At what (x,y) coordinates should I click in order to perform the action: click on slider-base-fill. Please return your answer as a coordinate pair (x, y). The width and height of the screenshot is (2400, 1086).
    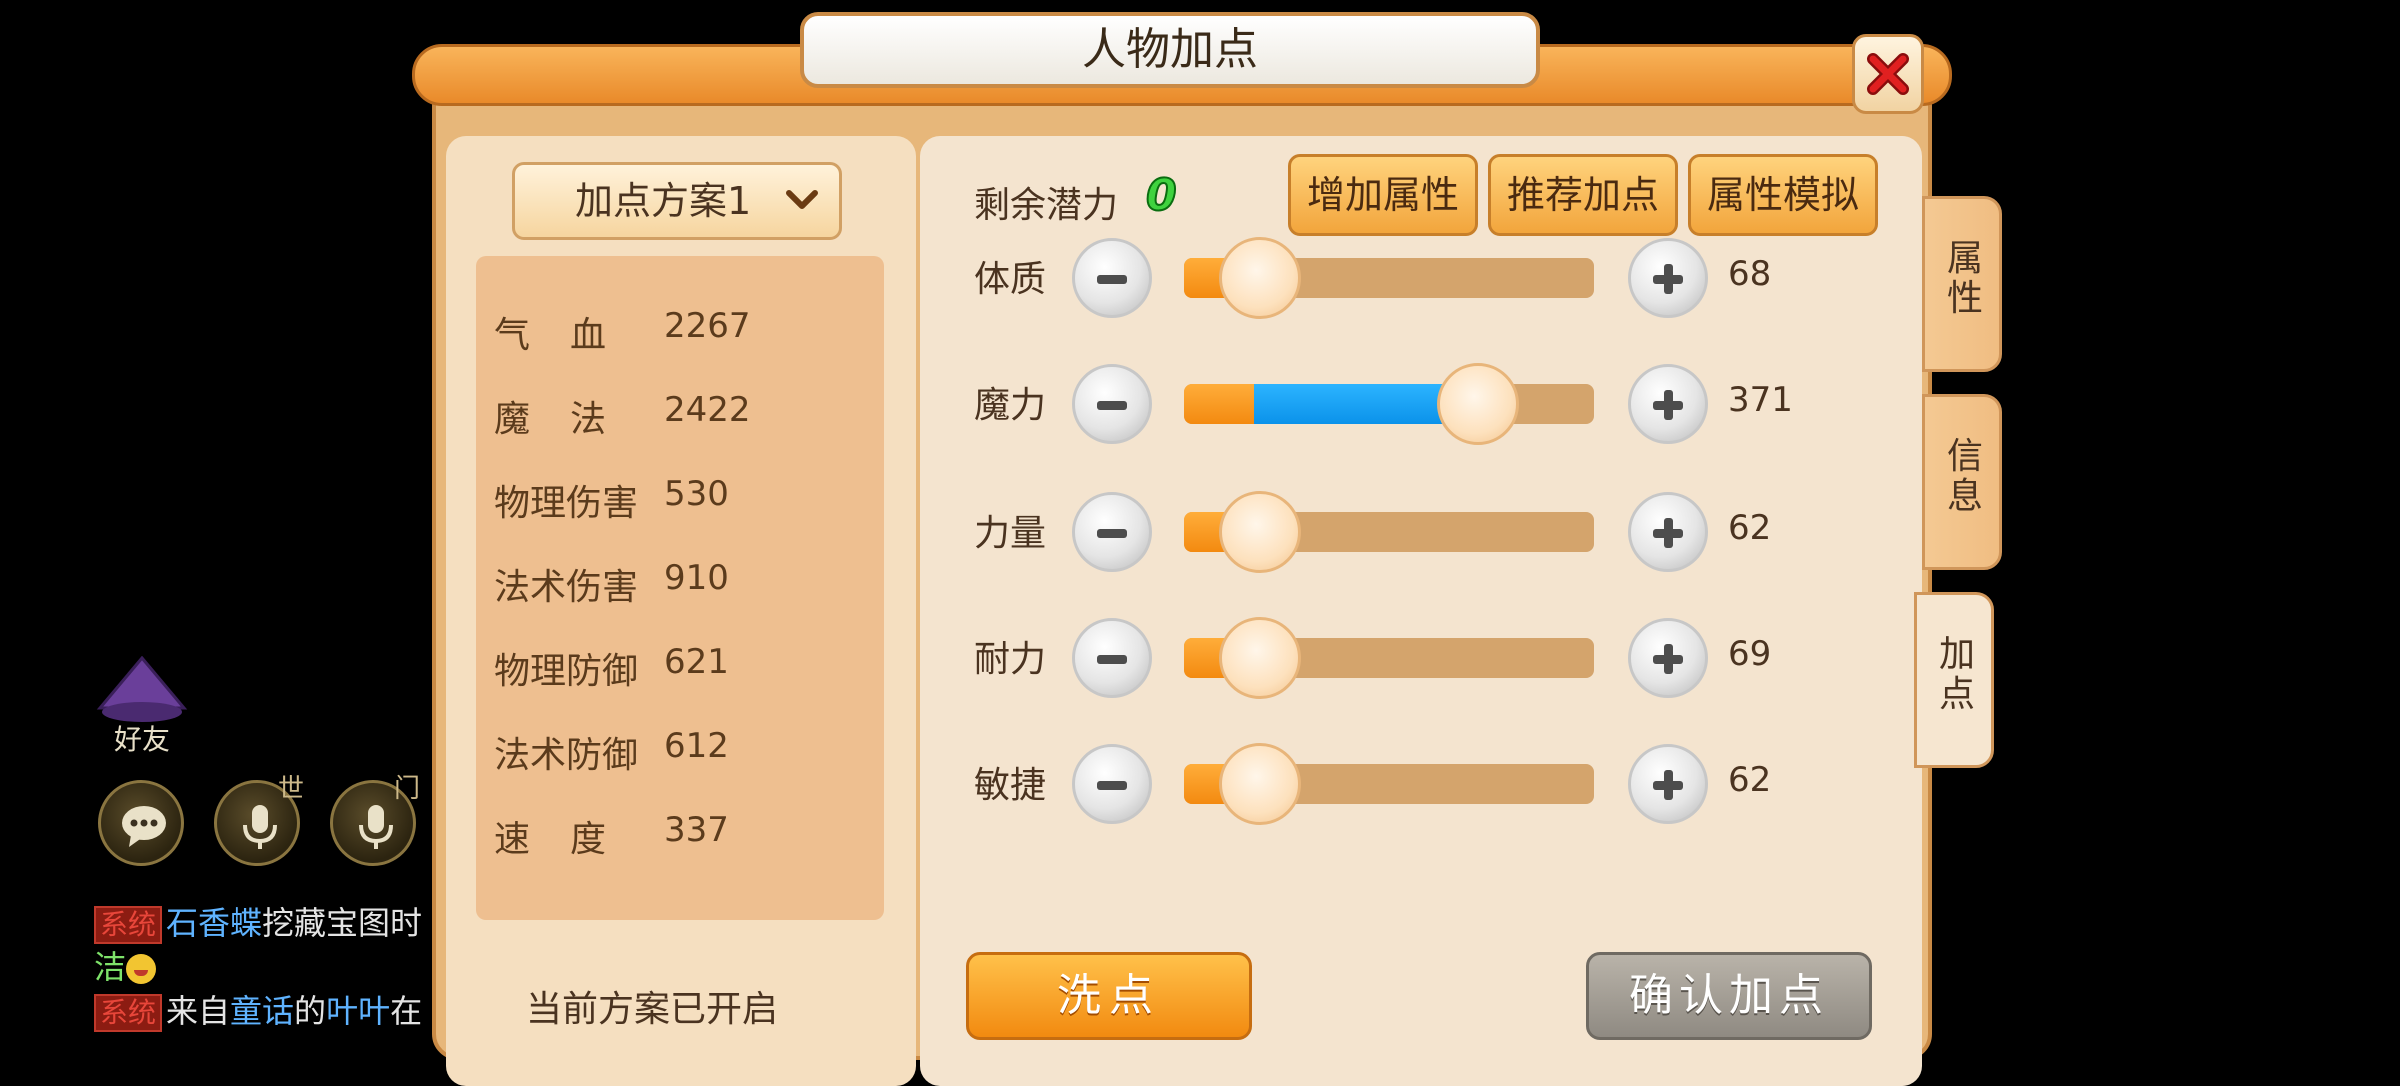
    Looking at the image, I should click on (1219, 404).